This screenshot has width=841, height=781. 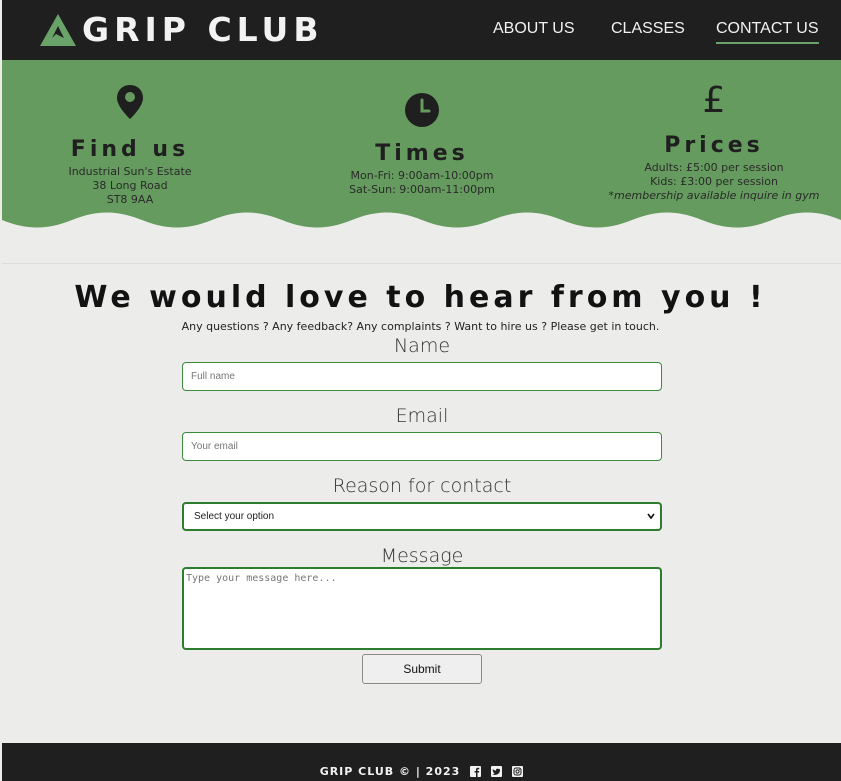 What do you see at coordinates (422, 376) in the screenshot?
I see `name-input` at bounding box center [422, 376].